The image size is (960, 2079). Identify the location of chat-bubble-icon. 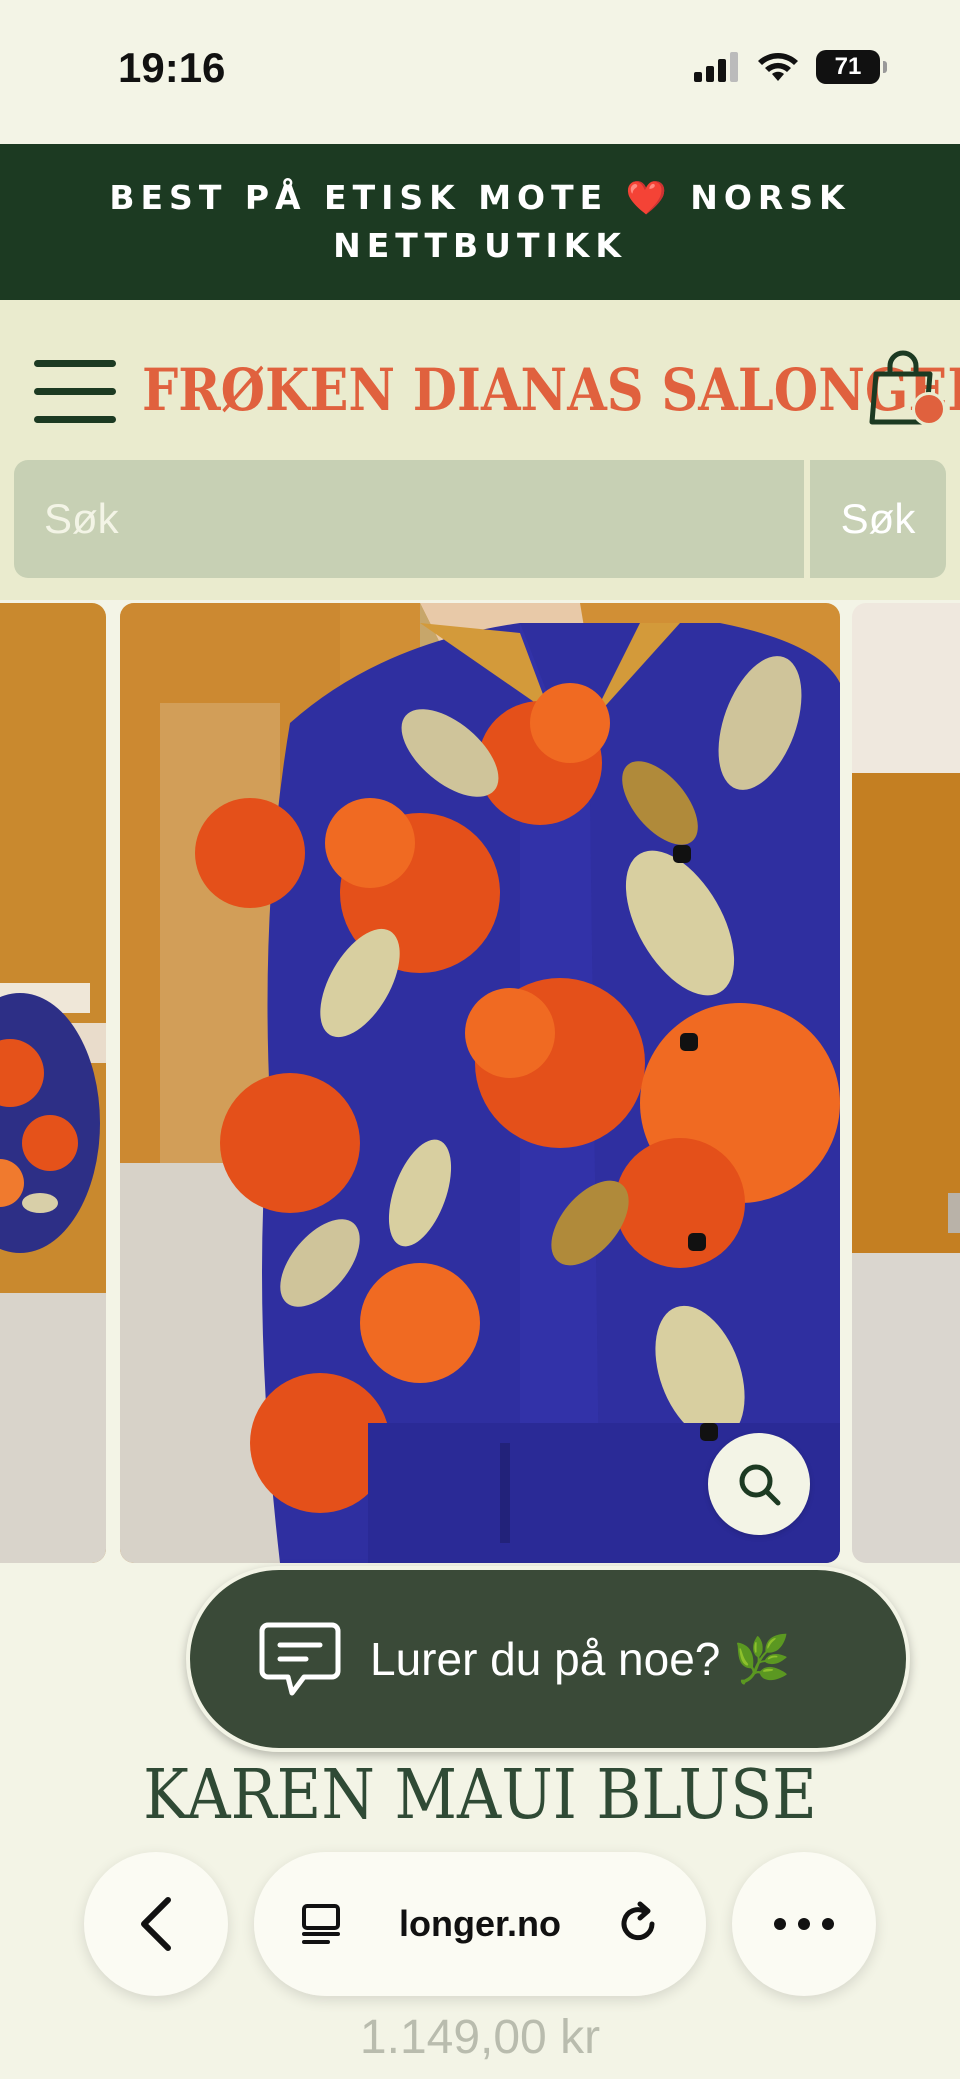
(300, 1659).